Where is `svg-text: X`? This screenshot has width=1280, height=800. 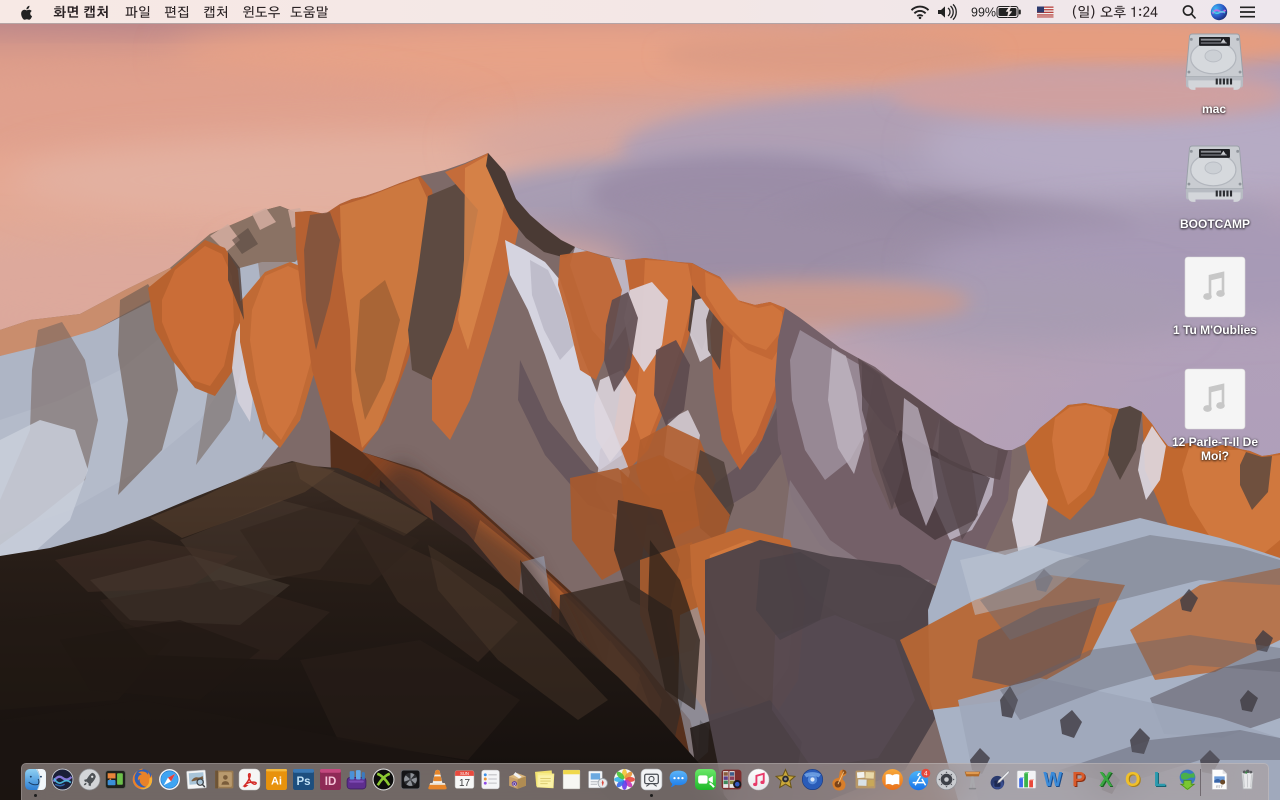 svg-text: X is located at coordinates (1106, 780).